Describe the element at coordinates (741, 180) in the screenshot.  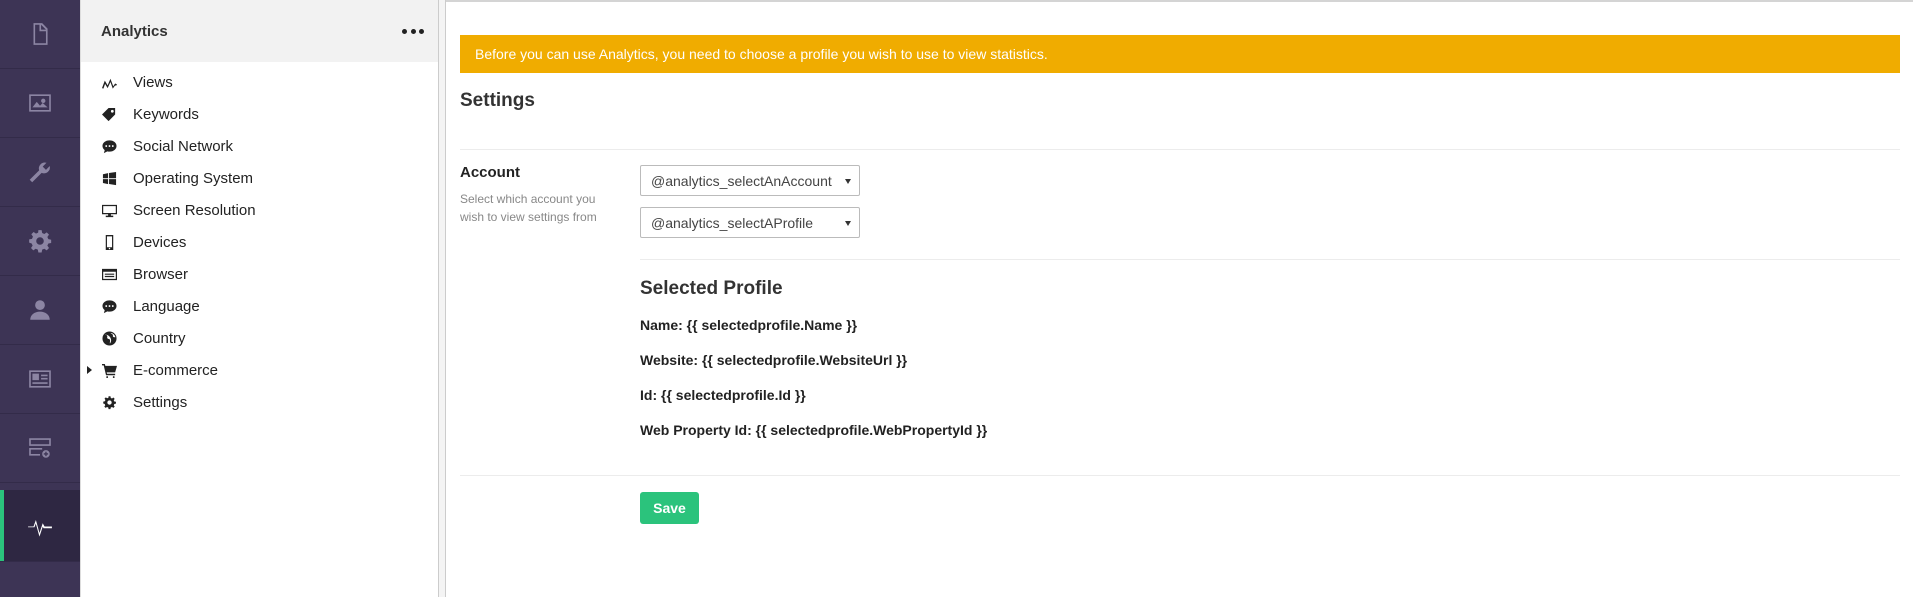
I see `account-select-value: @analytics_selectAnAccount` at that location.